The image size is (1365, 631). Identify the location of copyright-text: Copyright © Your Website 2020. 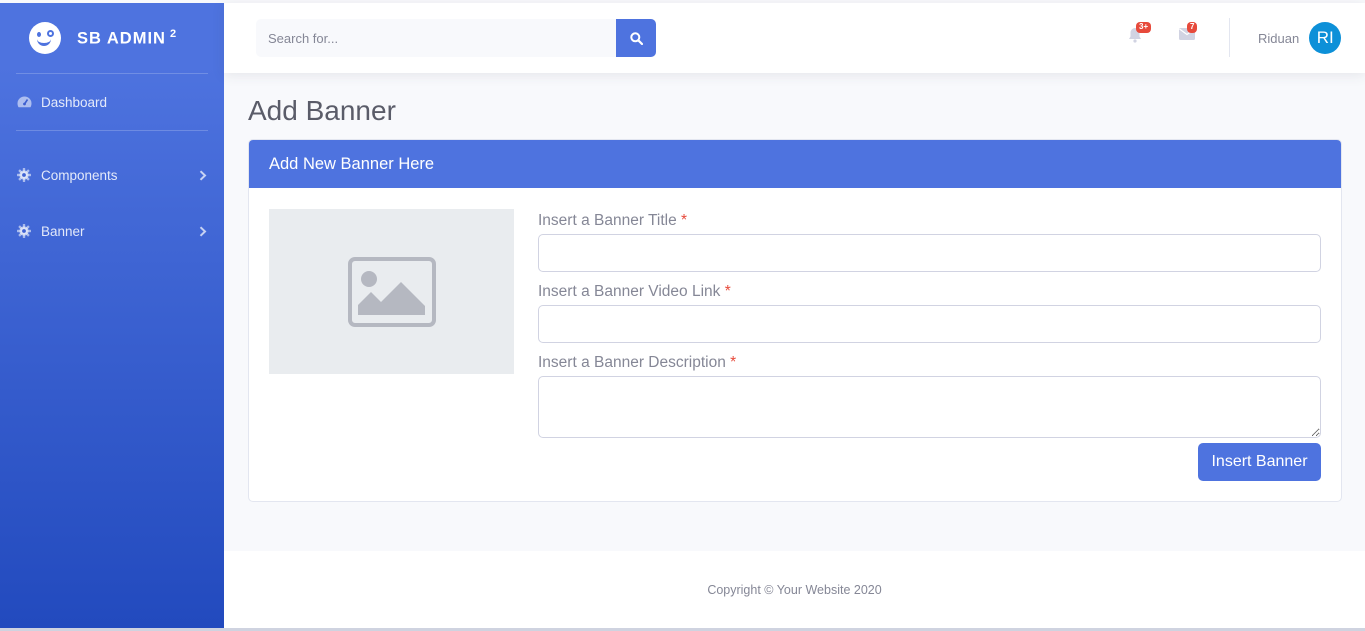
(794, 589).